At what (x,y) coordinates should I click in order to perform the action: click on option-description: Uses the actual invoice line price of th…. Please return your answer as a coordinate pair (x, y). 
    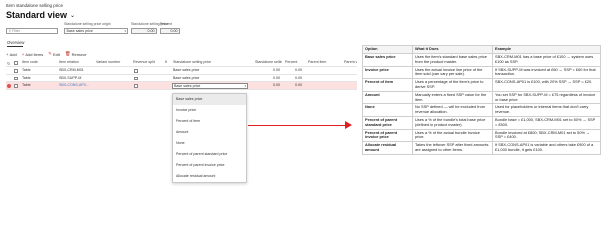
    Looking at the image, I should click on (452, 72).